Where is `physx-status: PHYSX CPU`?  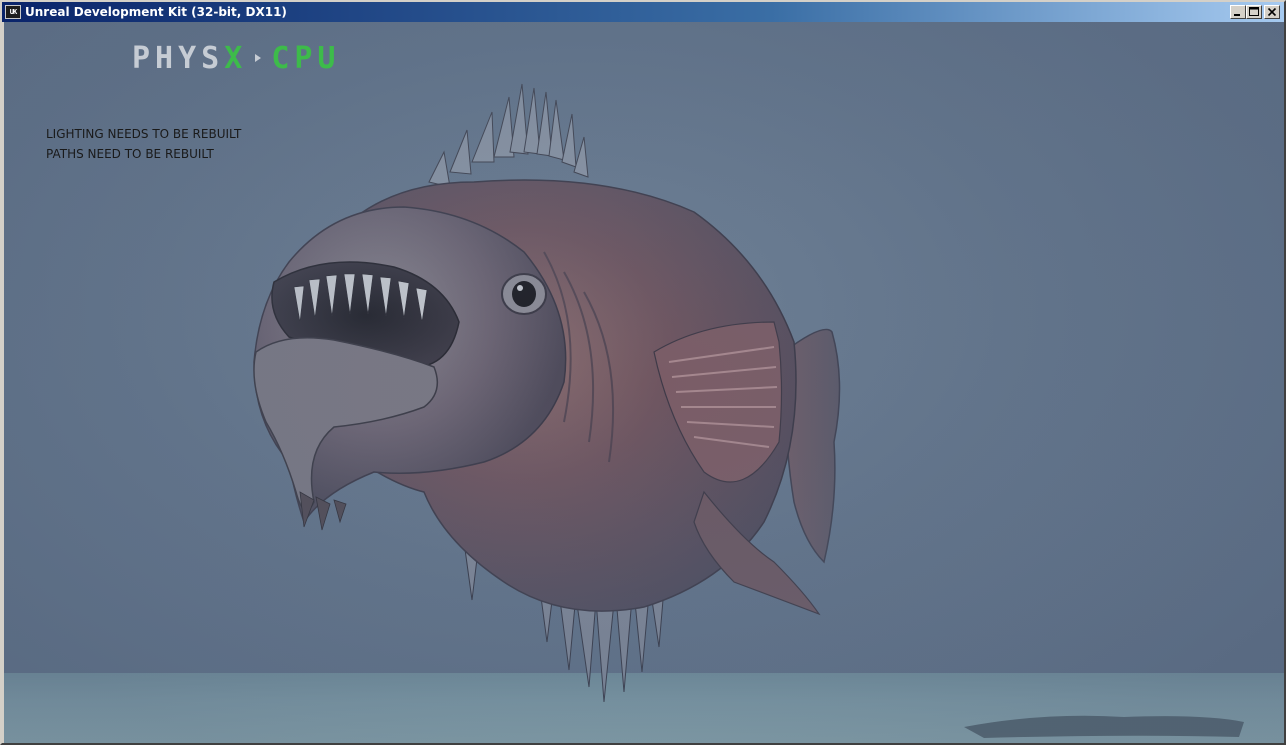
physx-status: PHYSX CPU is located at coordinates (236, 59).